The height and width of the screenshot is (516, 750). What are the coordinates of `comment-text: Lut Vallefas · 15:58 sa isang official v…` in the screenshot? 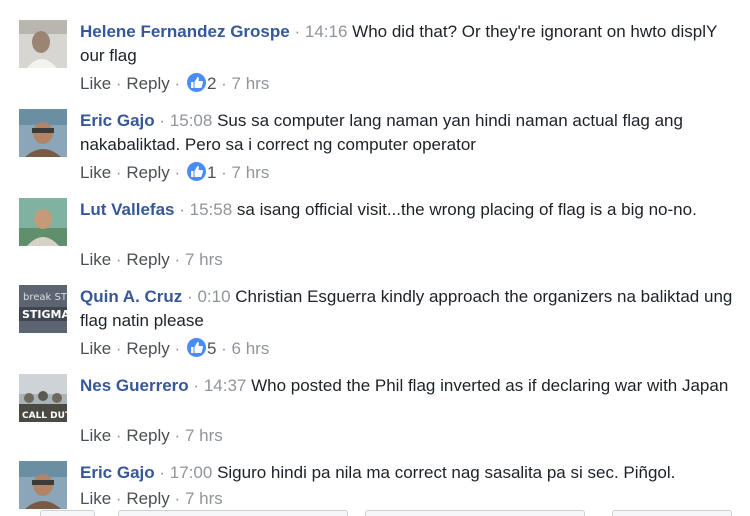 It's located at (412, 210).